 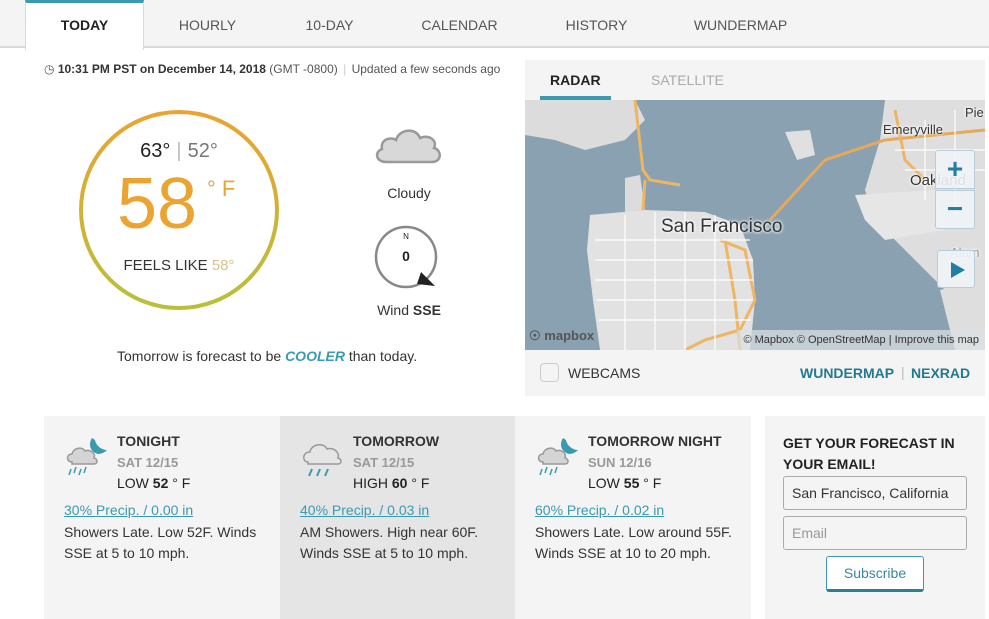 What do you see at coordinates (426, 69) in the screenshot?
I see `updated-text: Updated a few seconds ago` at bounding box center [426, 69].